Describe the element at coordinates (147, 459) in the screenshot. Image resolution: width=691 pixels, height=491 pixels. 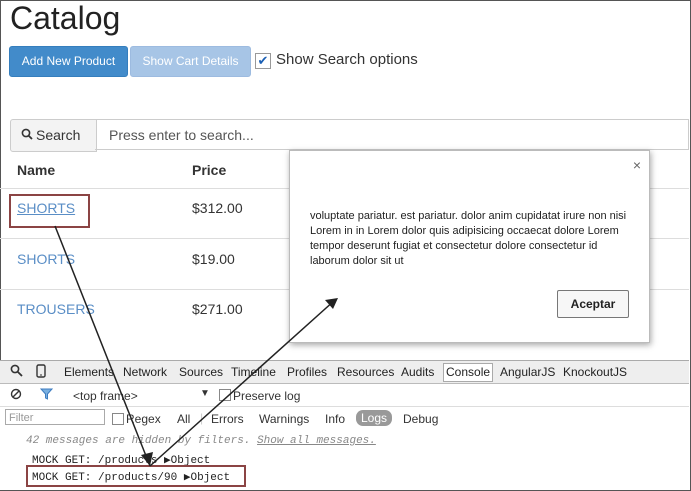
I see `annotation-arrowhead` at that location.